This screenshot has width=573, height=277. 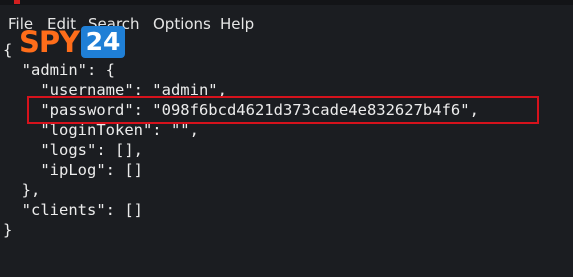 What do you see at coordinates (49, 42) in the screenshot?
I see `logo-brand-text: SPY` at bounding box center [49, 42].